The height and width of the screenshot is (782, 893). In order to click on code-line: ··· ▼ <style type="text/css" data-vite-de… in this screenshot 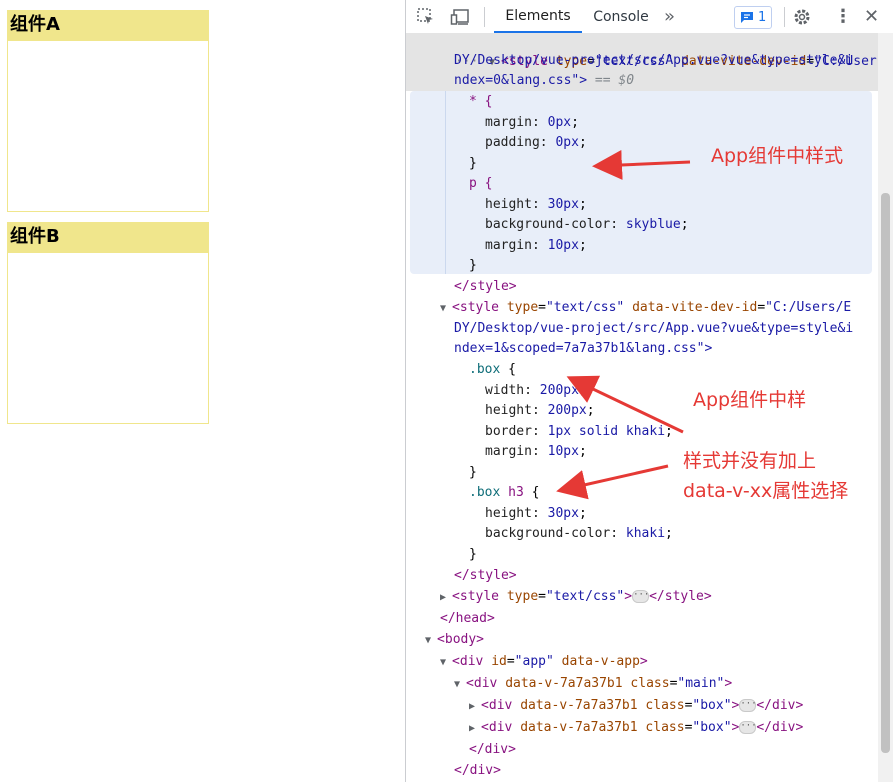, I will do `click(642, 51)`.